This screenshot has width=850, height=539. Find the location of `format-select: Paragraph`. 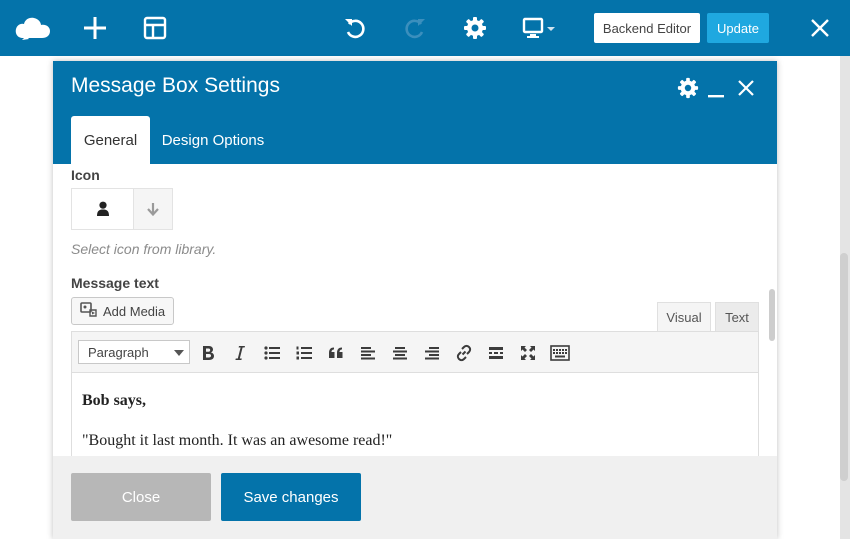

format-select: Paragraph is located at coordinates (134, 352).